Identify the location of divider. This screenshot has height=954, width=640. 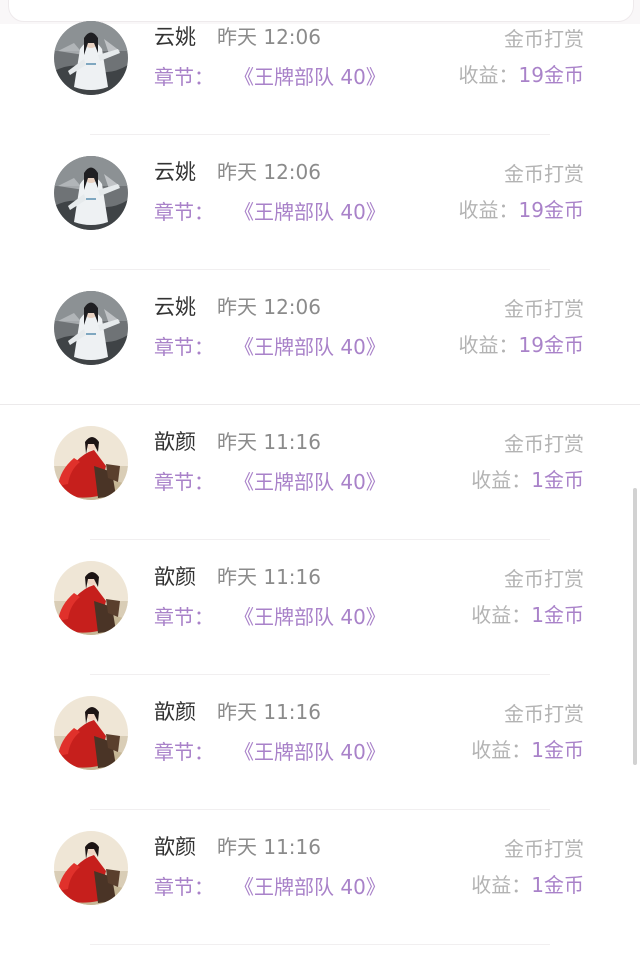
(320, 944).